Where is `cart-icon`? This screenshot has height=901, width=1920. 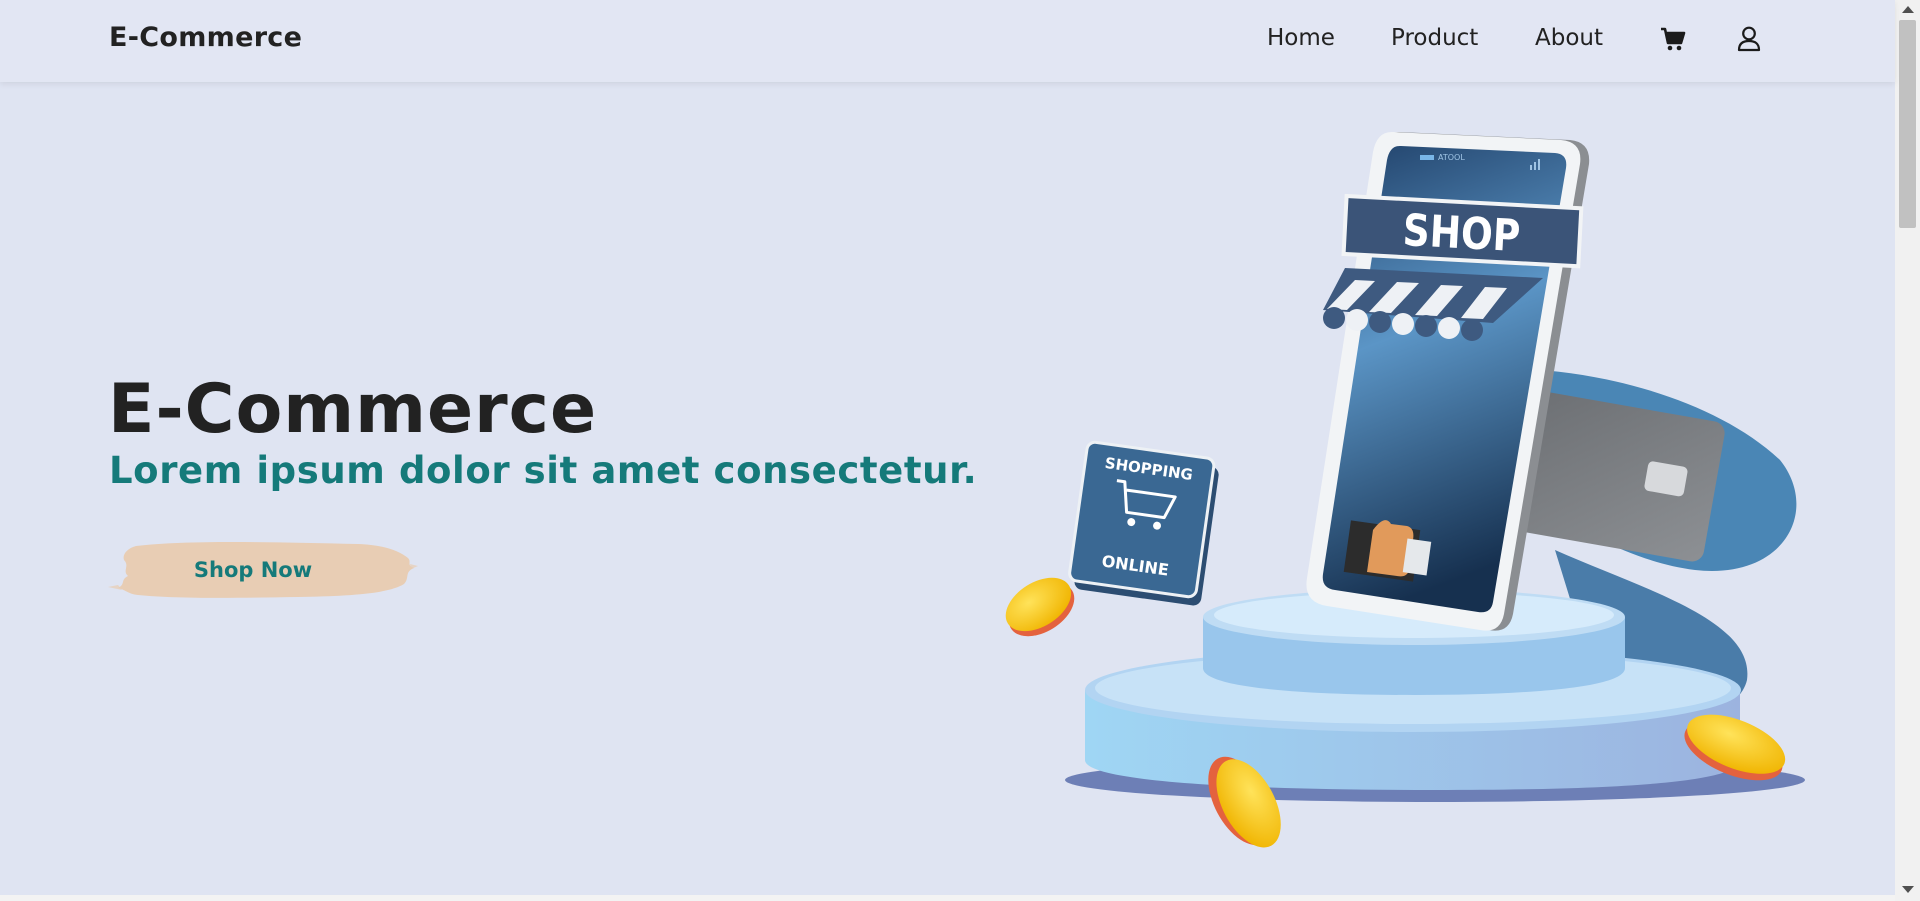
cart-icon is located at coordinates (1673, 39).